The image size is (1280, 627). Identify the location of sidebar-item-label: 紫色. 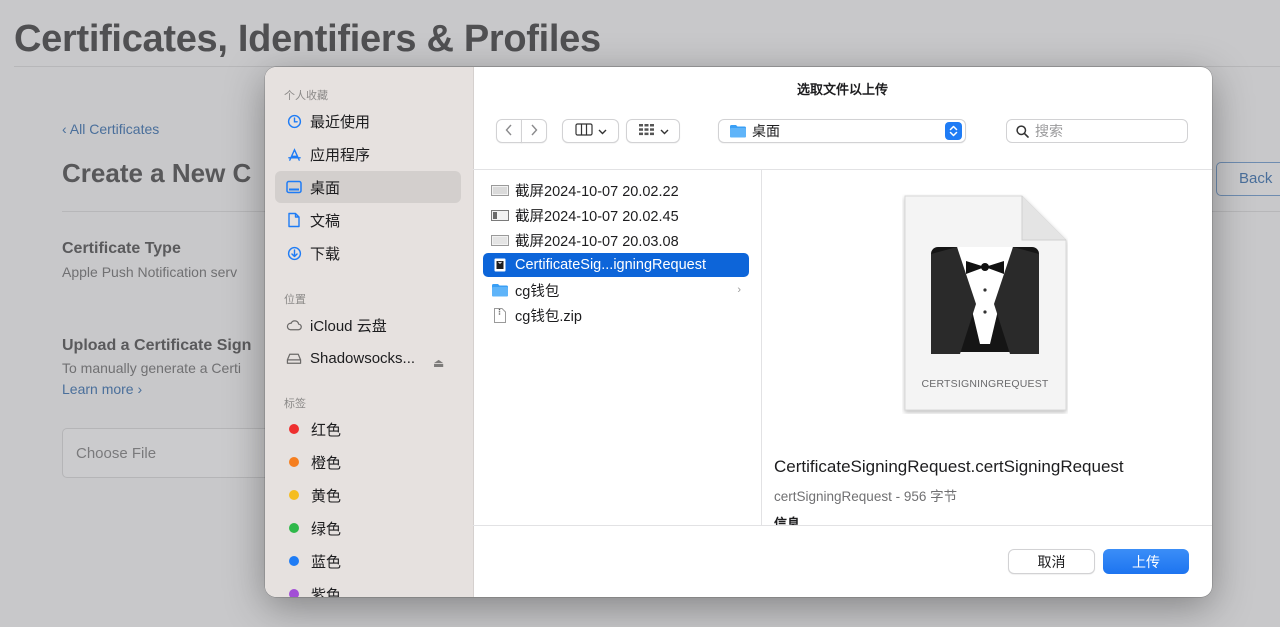
(326, 592).